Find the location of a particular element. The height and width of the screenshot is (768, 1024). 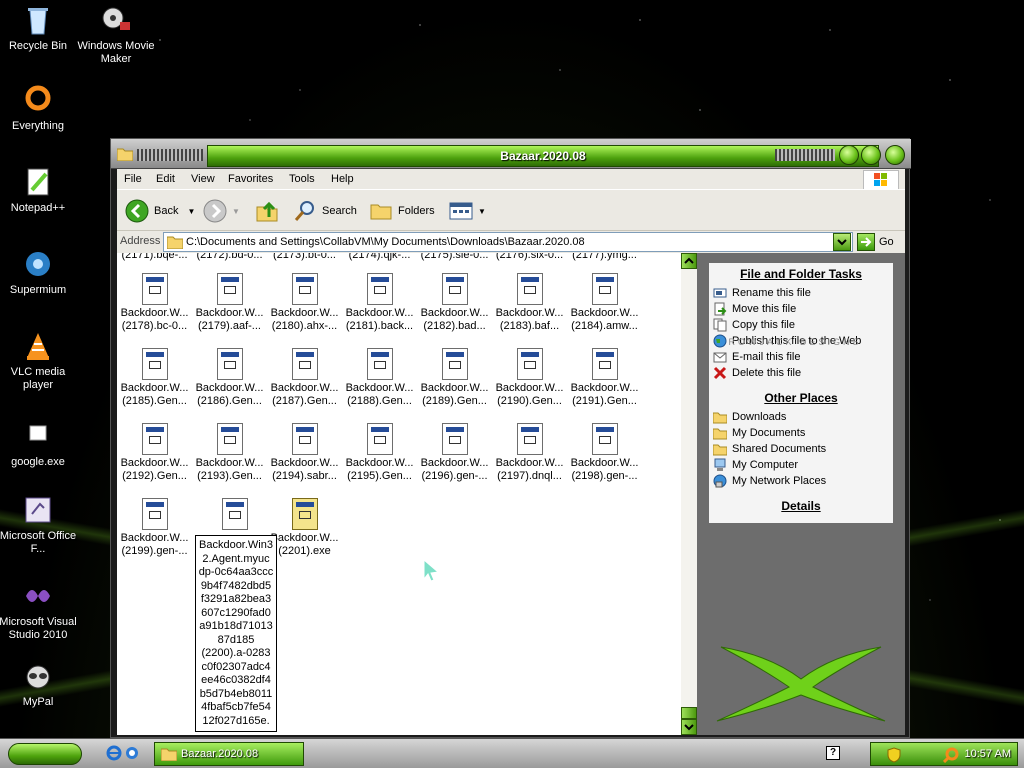

delete-file-link: Delete this file is located at coordinates (801, 373).